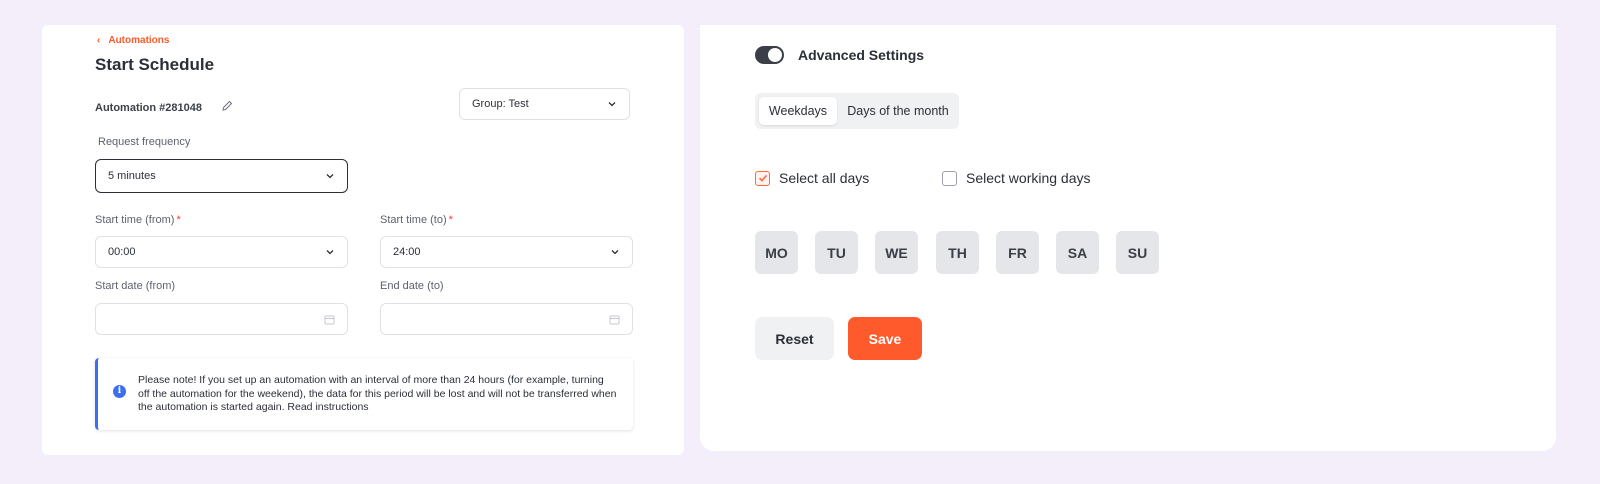 The image size is (1600, 484). I want to click on frequency-value: 5 minutes, so click(132, 176).